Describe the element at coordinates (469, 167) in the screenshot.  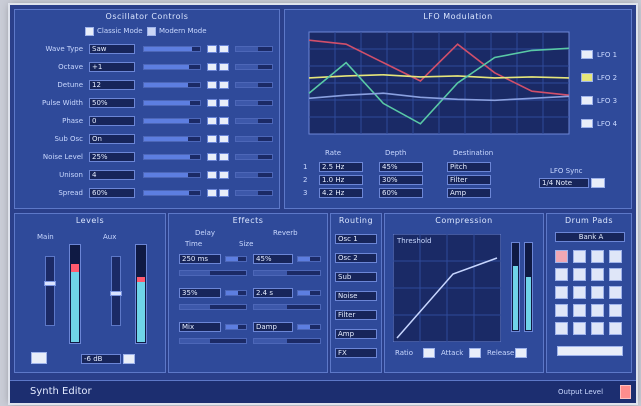
I see `lfo-table-cell: Pitch` at that location.